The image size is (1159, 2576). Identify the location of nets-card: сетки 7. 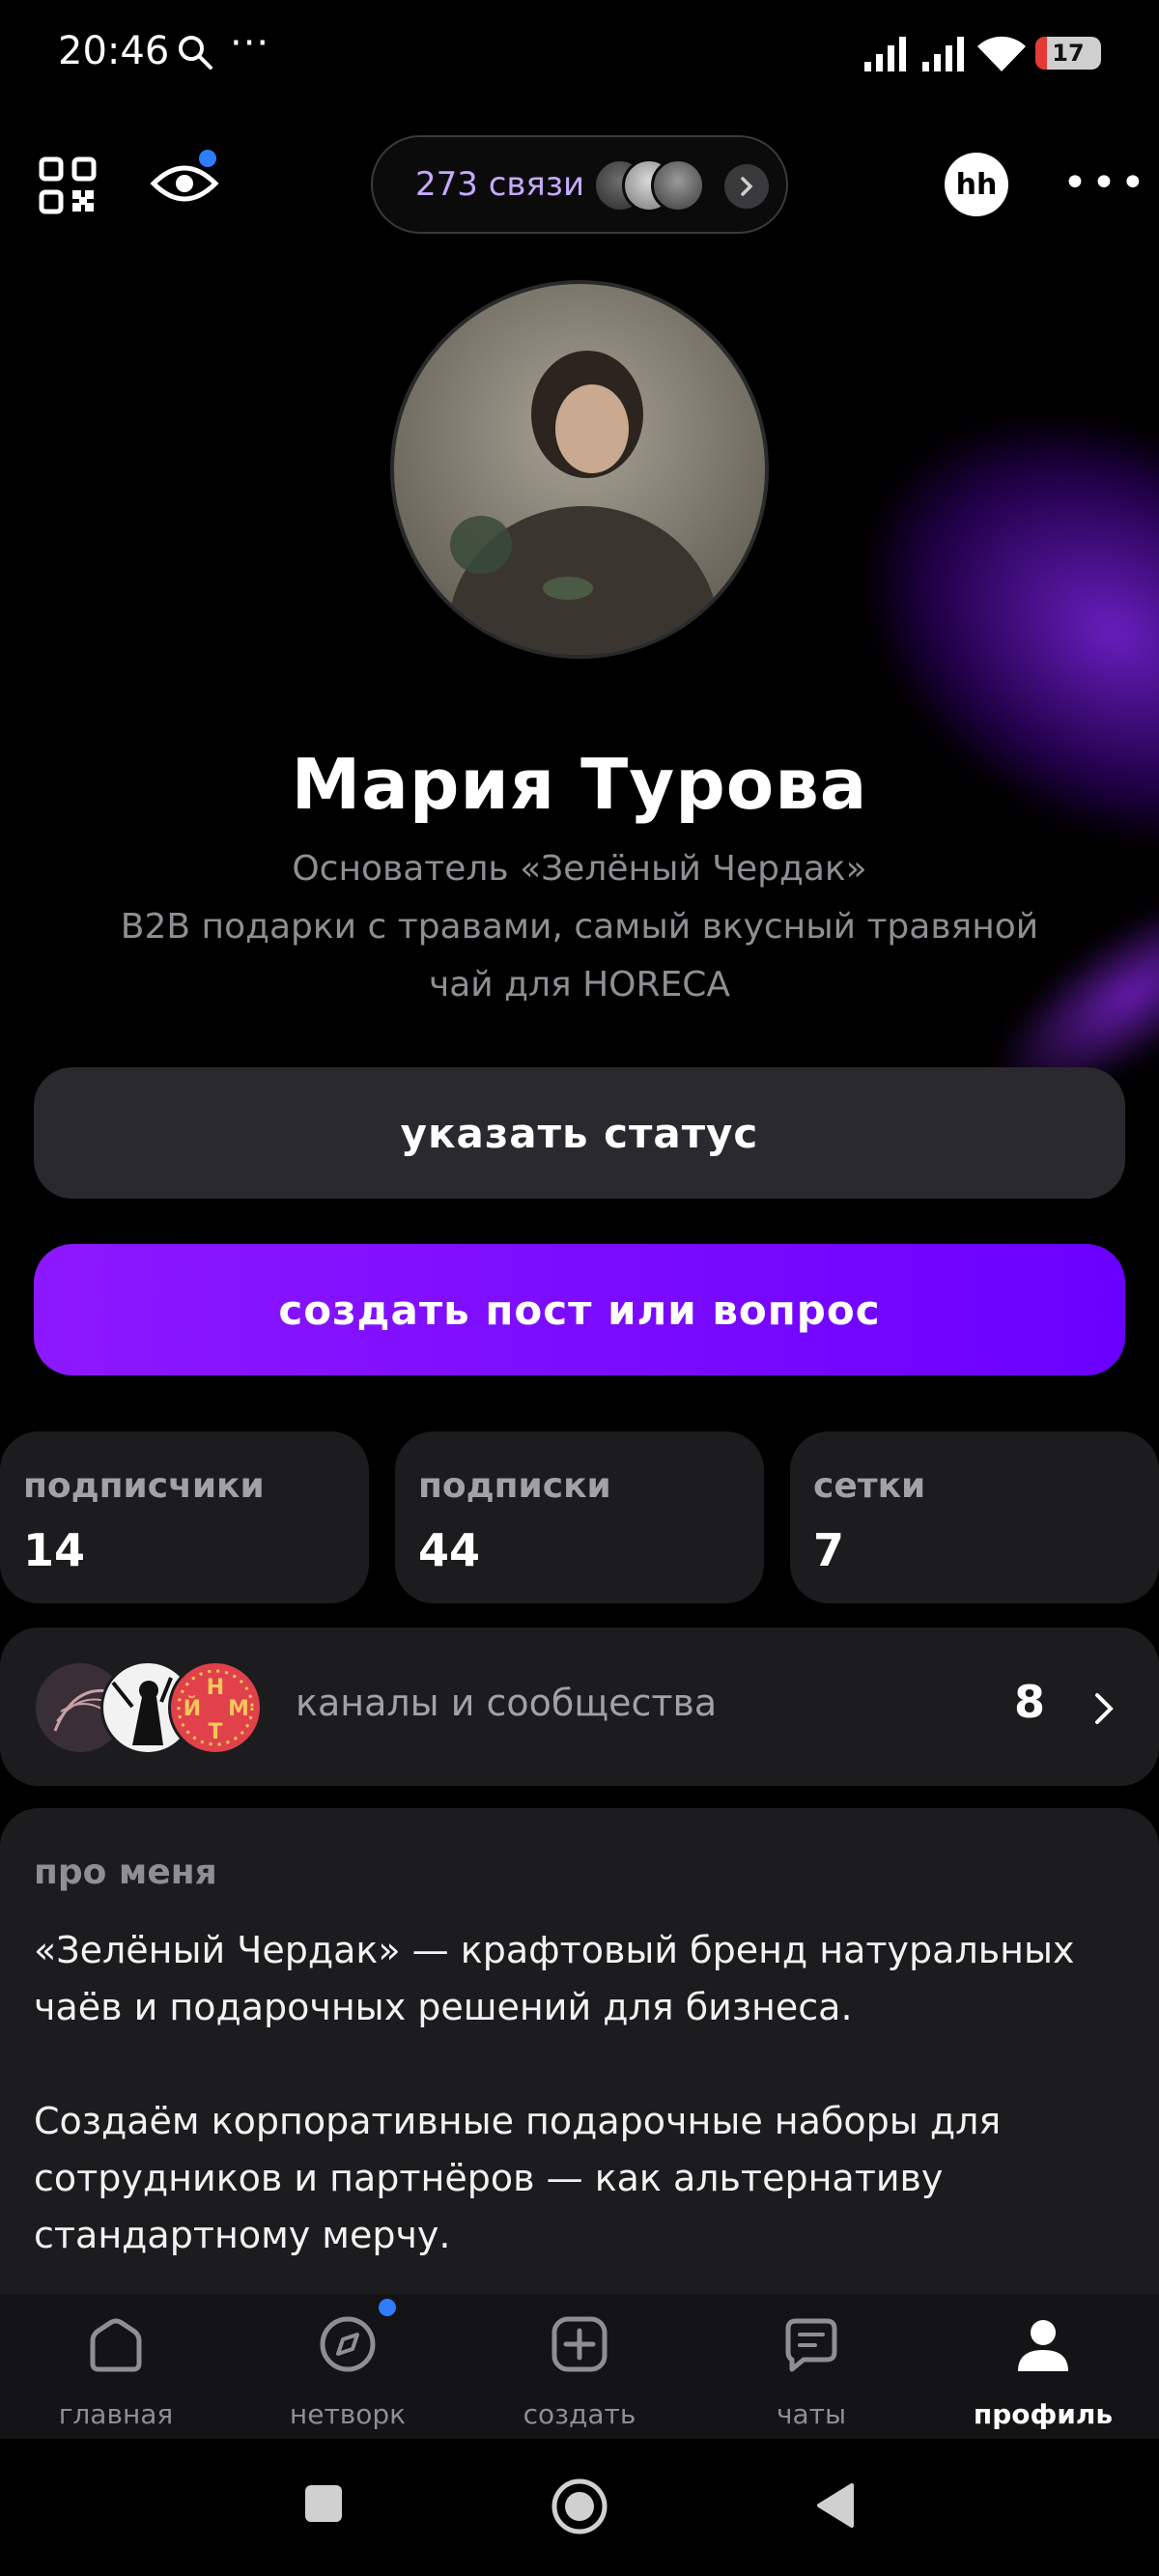
(974, 1517).